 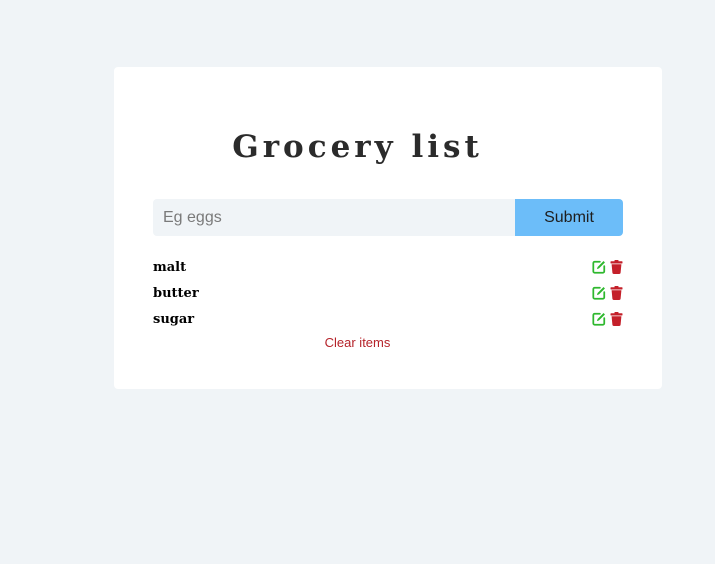 What do you see at coordinates (388, 319) in the screenshot?
I see `list-item: sugar` at bounding box center [388, 319].